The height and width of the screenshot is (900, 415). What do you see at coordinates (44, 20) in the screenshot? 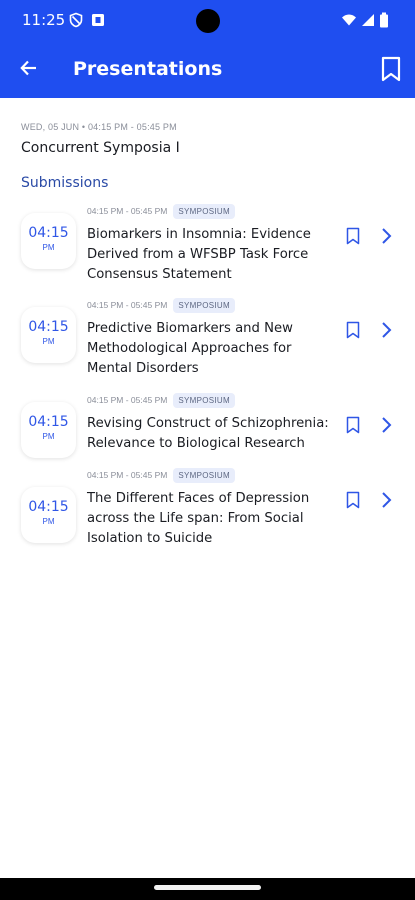
I see `status-time: 11:25` at bounding box center [44, 20].